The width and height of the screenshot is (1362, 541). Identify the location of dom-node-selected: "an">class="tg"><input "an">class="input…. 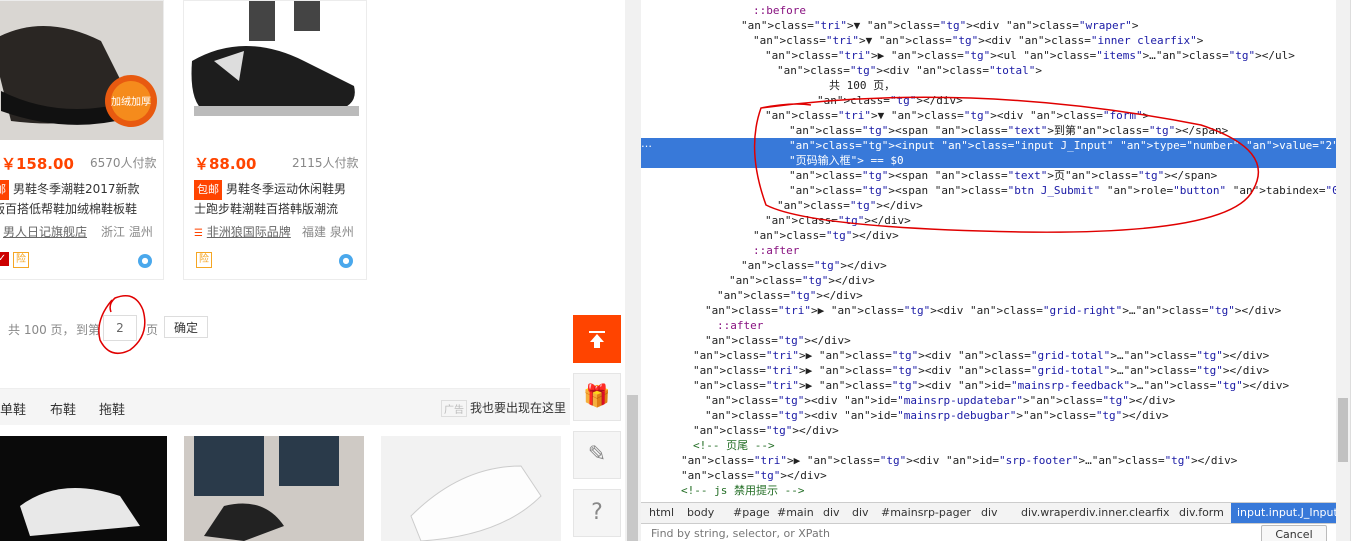
(988, 145).